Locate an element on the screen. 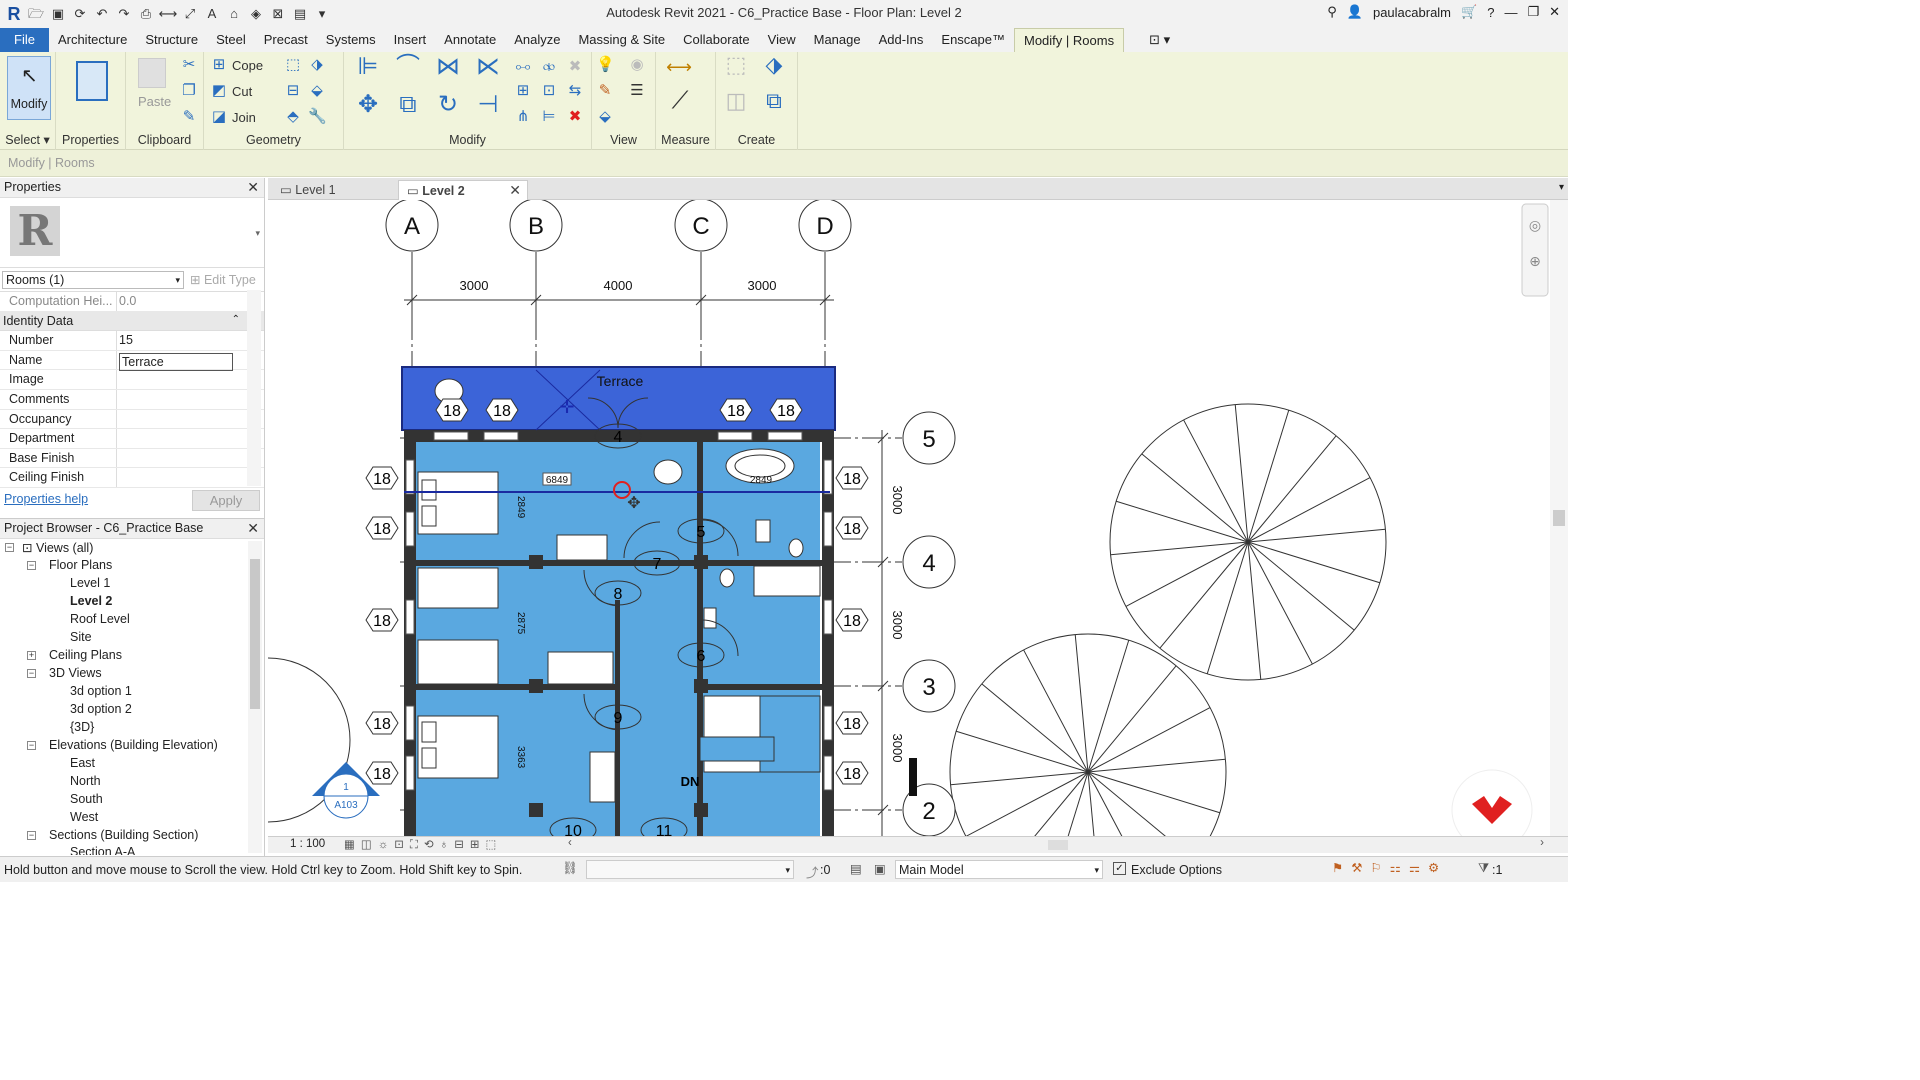 The image size is (1920, 1080). browser-scrollbar is located at coordinates (255, 697).